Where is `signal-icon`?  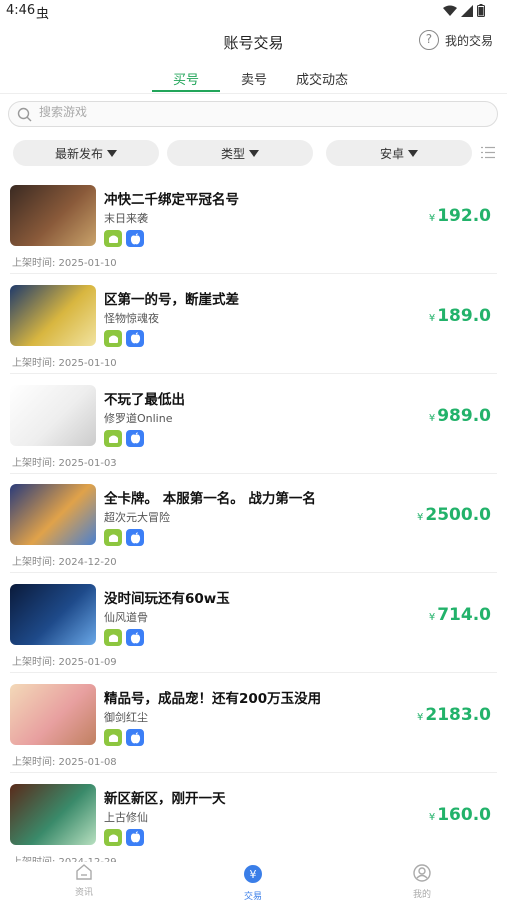 signal-icon is located at coordinates (467, 10).